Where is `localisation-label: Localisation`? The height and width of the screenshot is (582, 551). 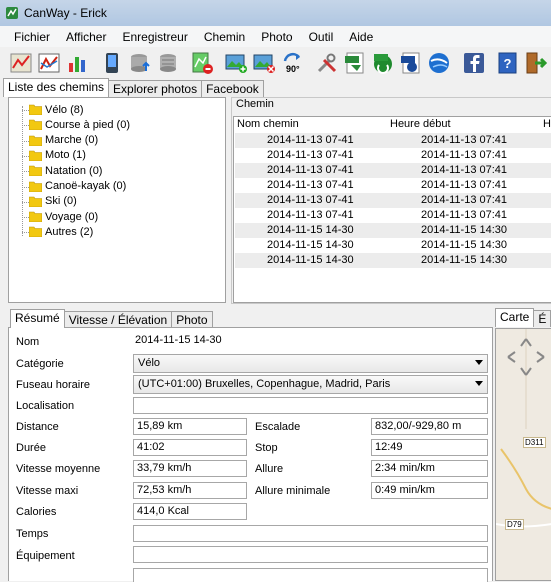
localisation-label: Localisation is located at coordinates (45, 406).